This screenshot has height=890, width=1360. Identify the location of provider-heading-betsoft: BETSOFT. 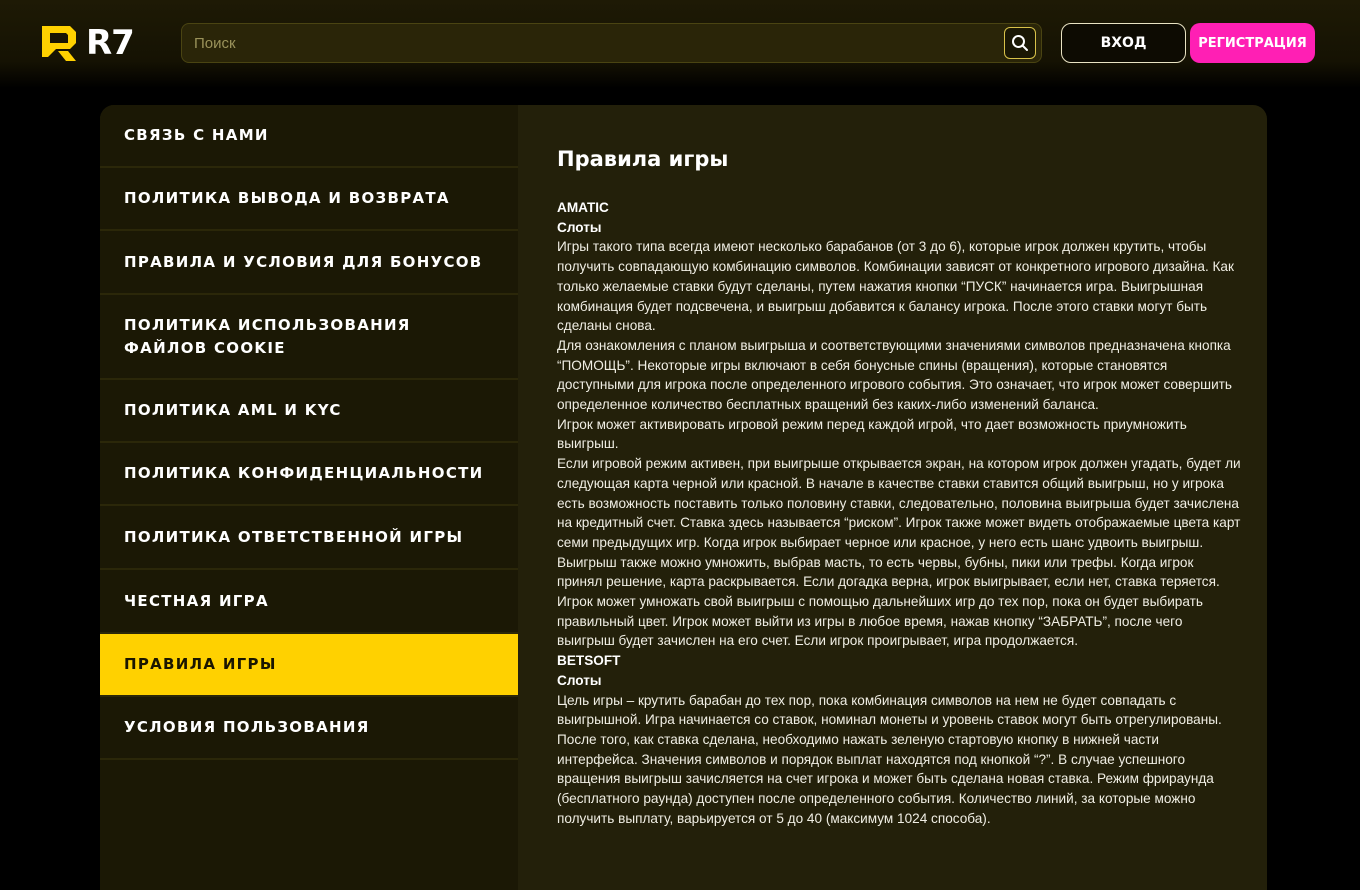
(589, 661).